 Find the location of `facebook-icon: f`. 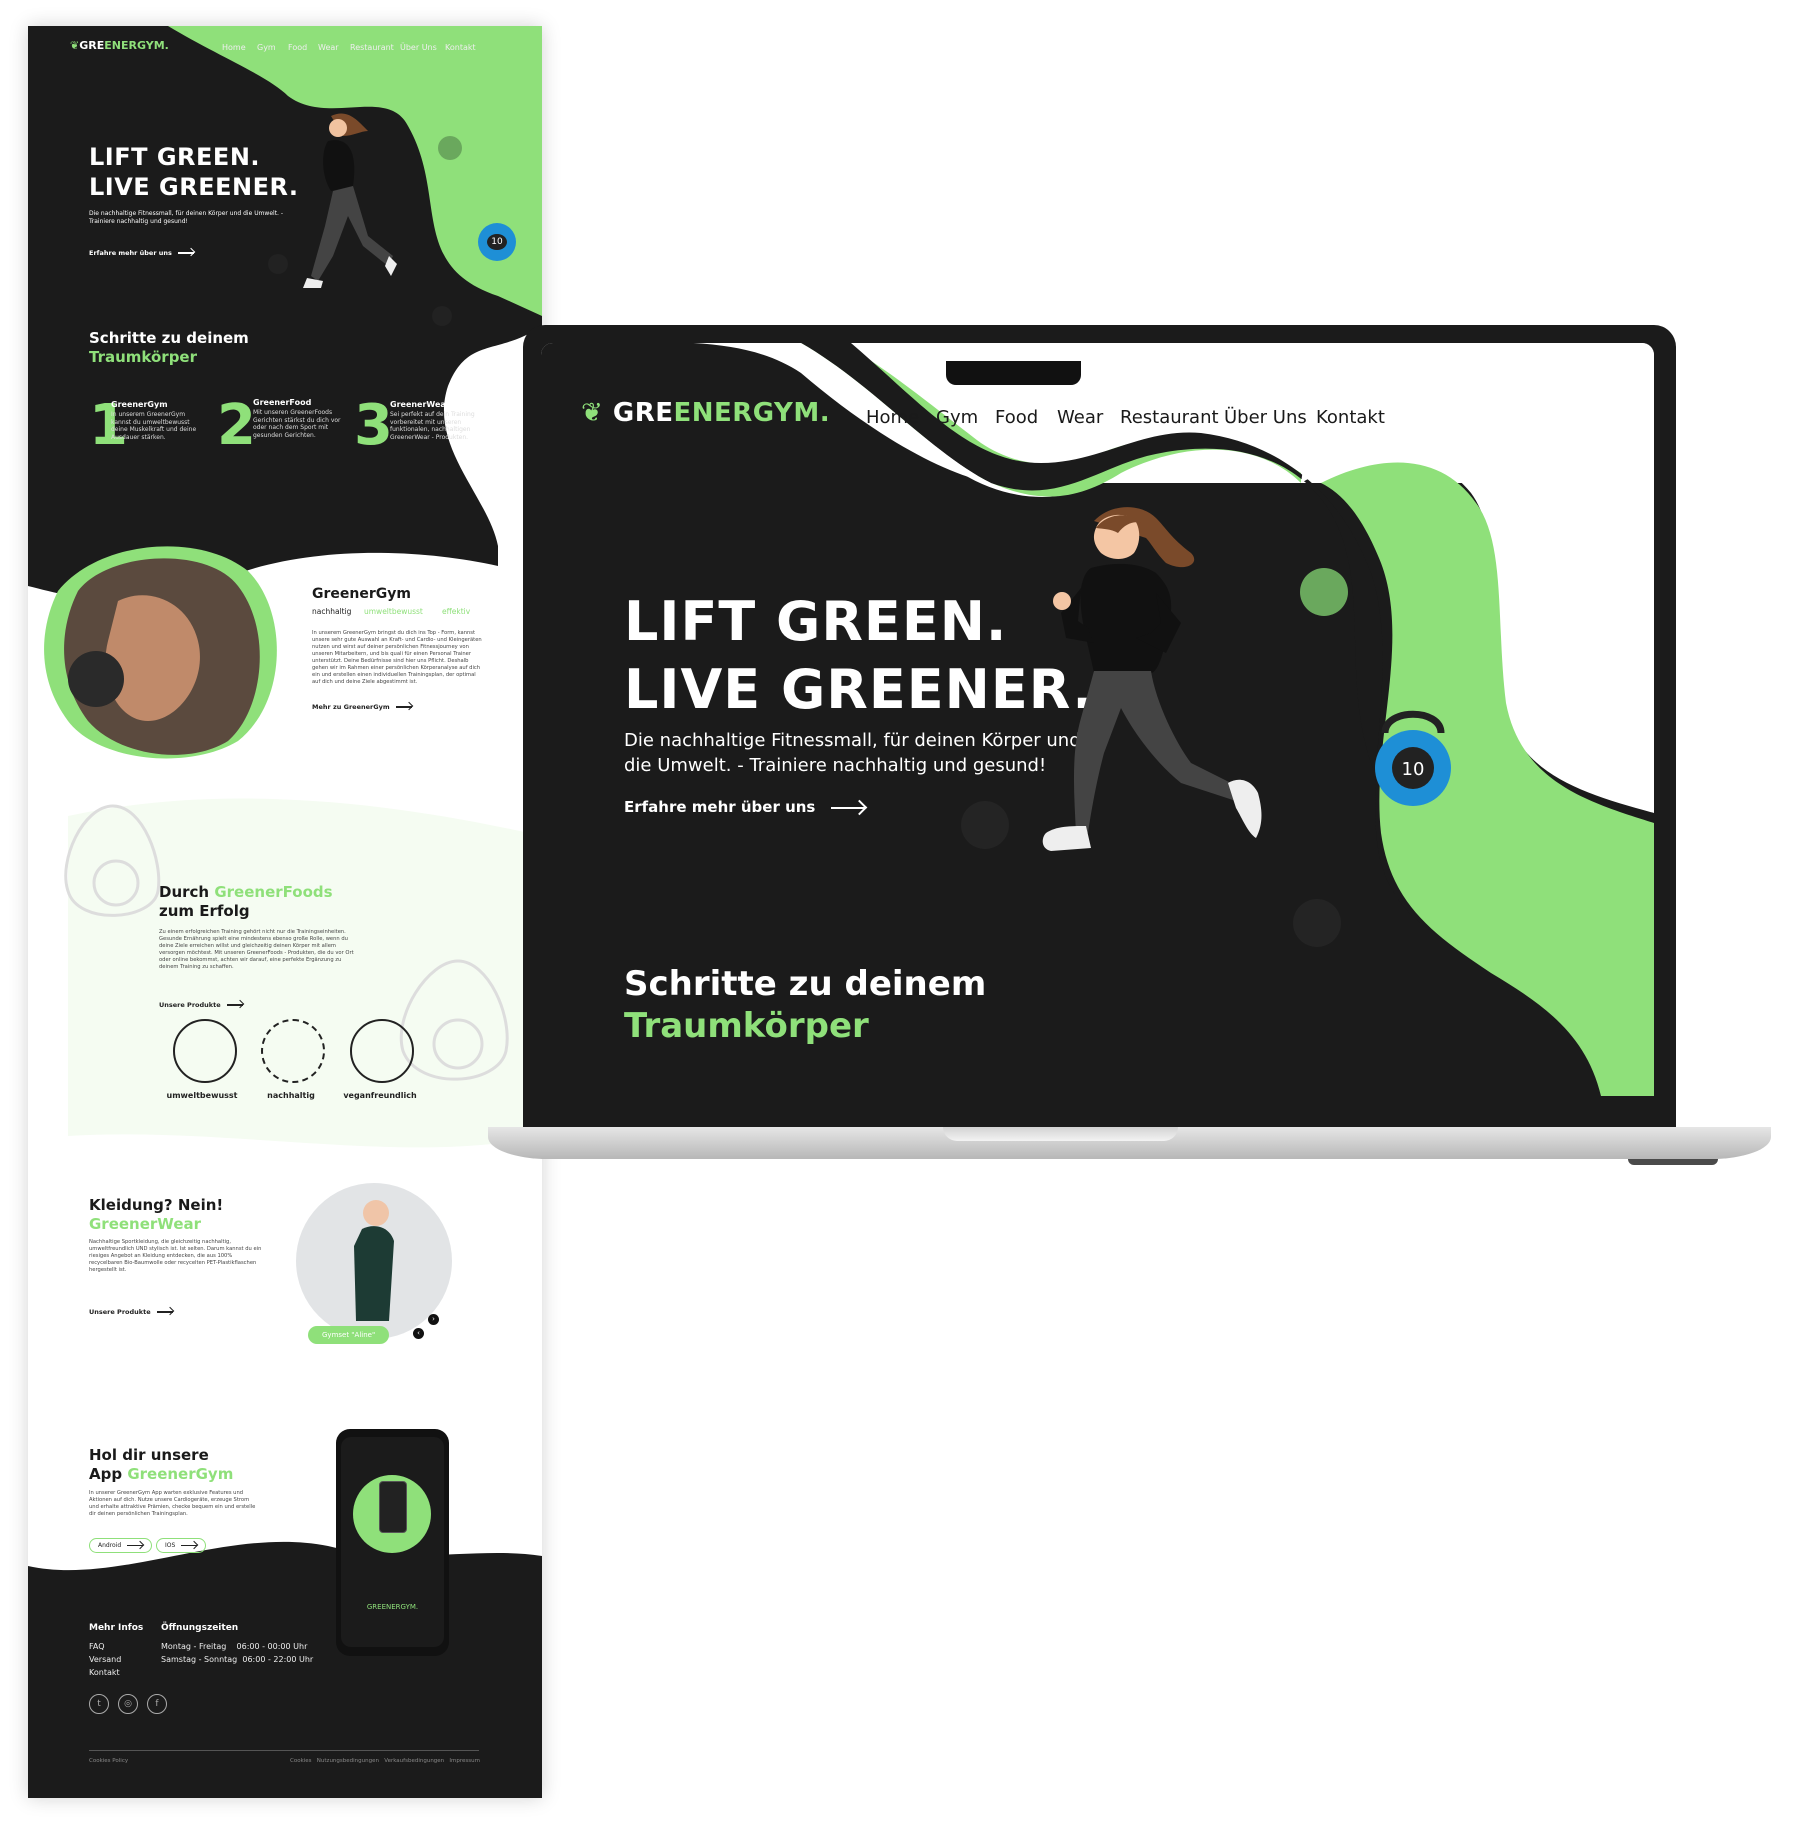

facebook-icon: f is located at coordinates (157, 1704).